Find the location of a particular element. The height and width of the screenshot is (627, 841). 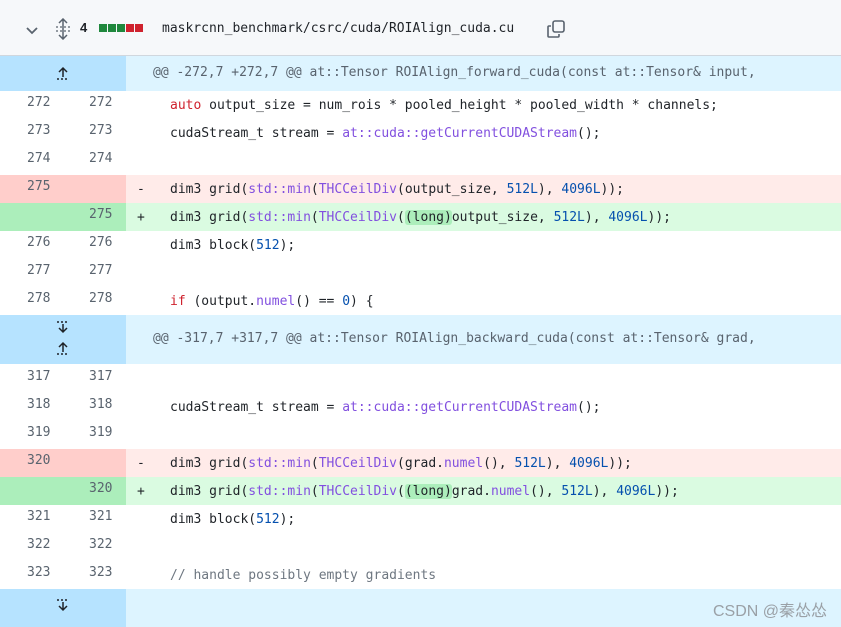

diff-line: 276 276 dim3 block(512); is located at coordinates (420, 245).